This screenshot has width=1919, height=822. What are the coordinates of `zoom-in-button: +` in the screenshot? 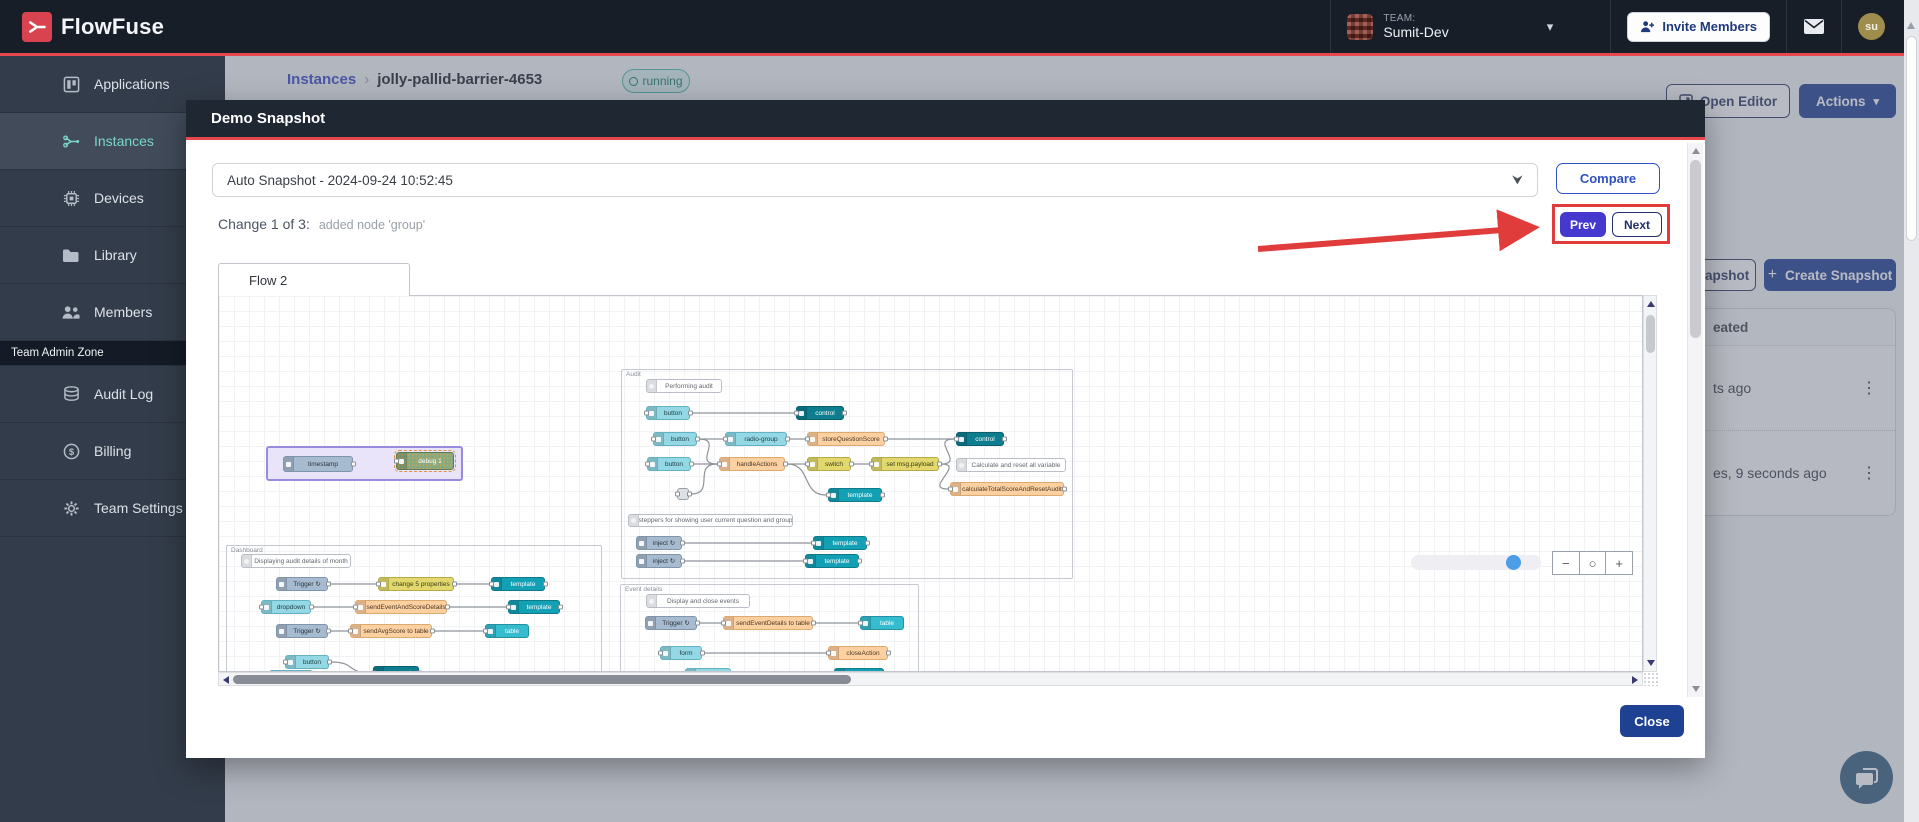 It's located at (1618, 563).